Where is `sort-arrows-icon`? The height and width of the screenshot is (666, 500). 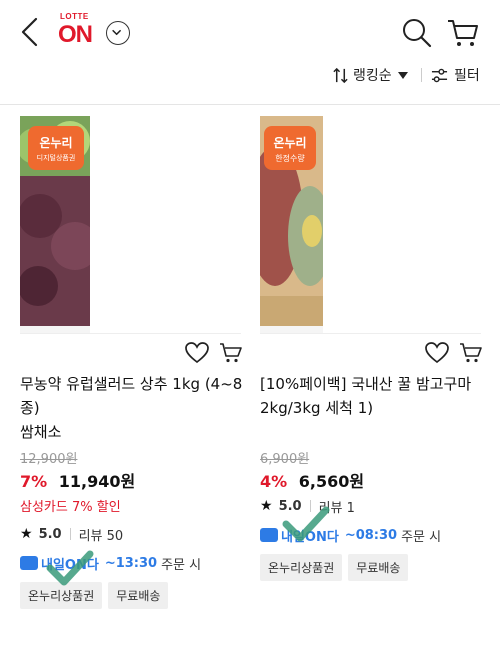 sort-arrows-icon is located at coordinates (340, 75).